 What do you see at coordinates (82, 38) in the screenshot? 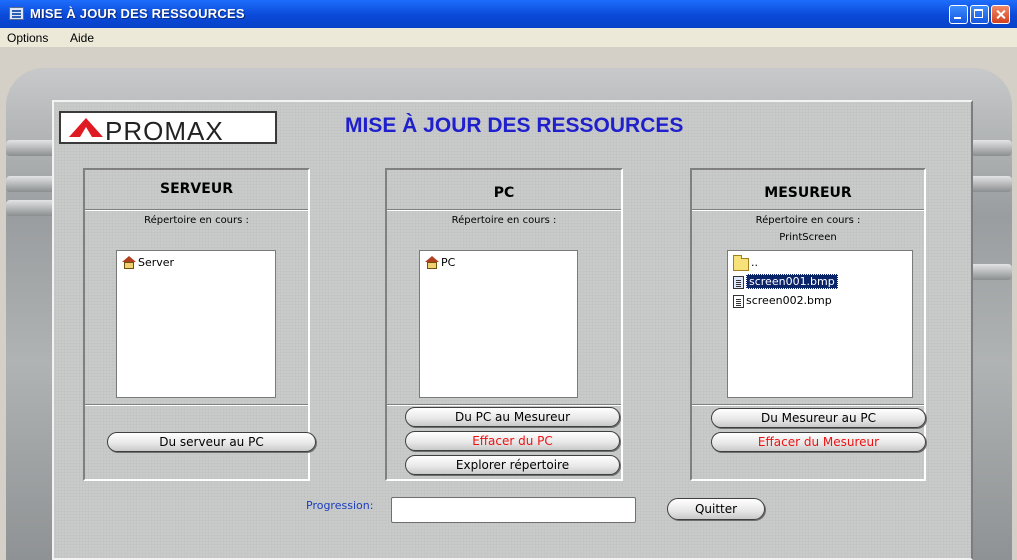
I see `menu-aide: Aide` at bounding box center [82, 38].